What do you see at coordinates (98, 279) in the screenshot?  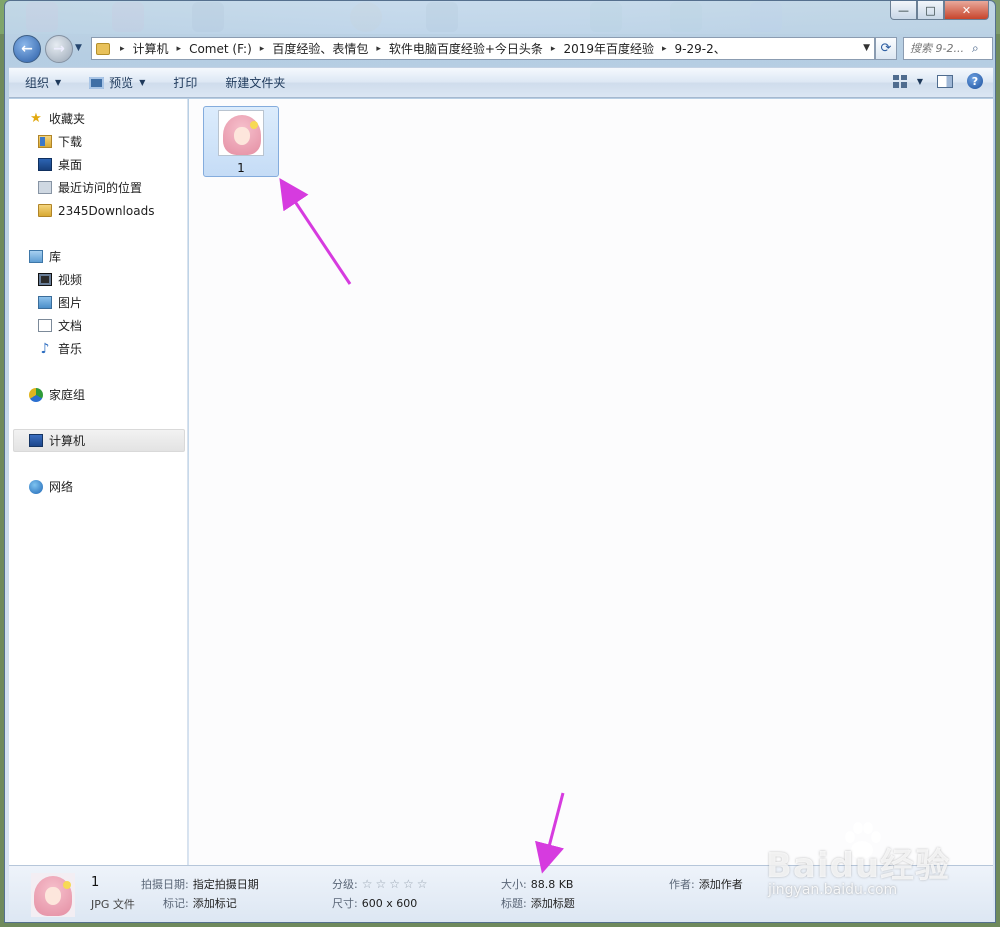 I see `nav-videos: 视频` at bounding box center [98, 279].